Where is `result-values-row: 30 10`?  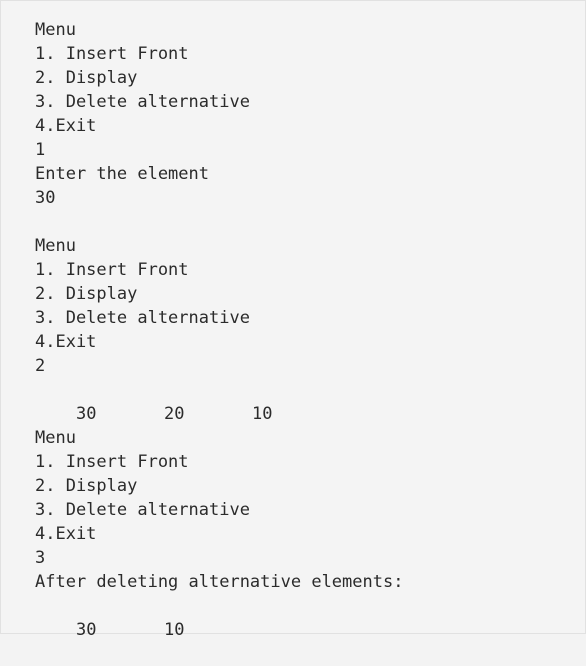 result-values-row: 30 10 is located at coordinates (310, 617).